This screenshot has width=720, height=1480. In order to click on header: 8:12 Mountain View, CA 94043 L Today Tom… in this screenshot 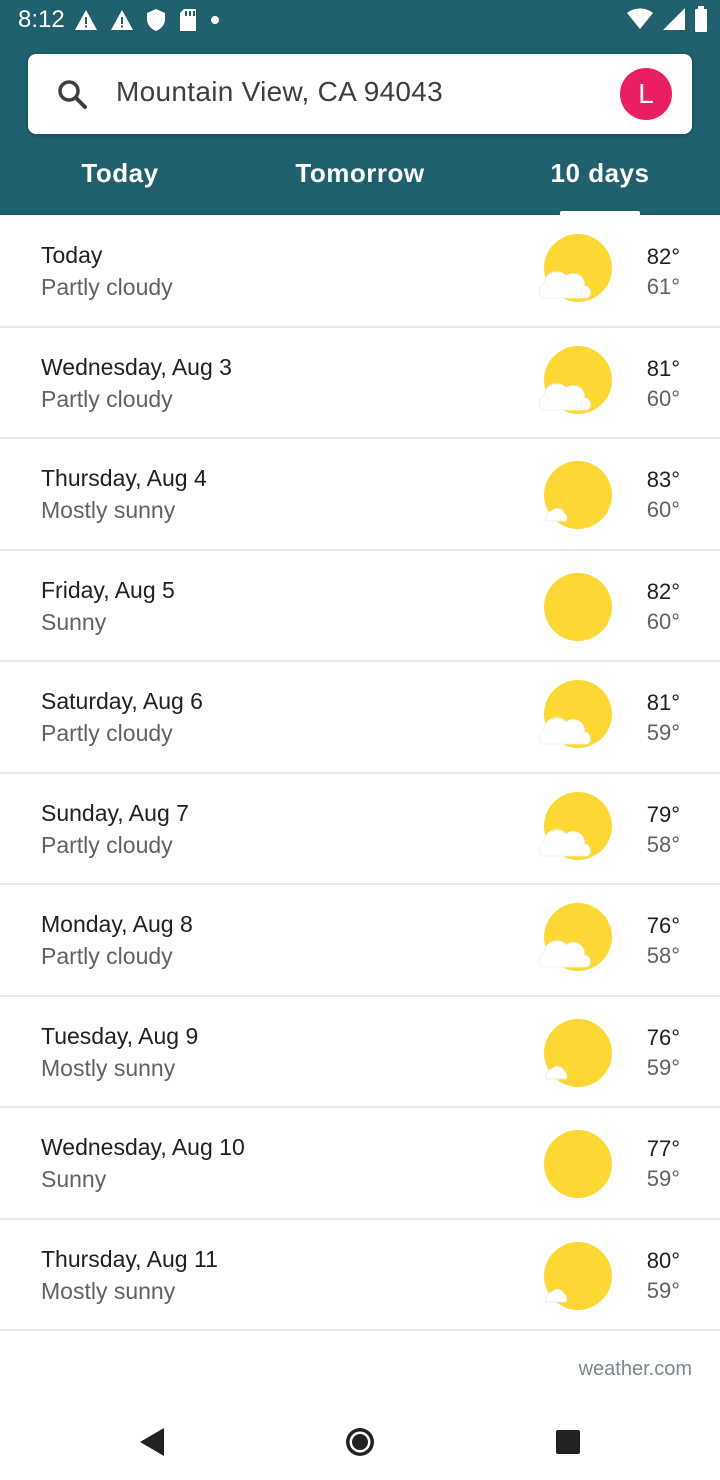, I will do `click(360, 107)`.